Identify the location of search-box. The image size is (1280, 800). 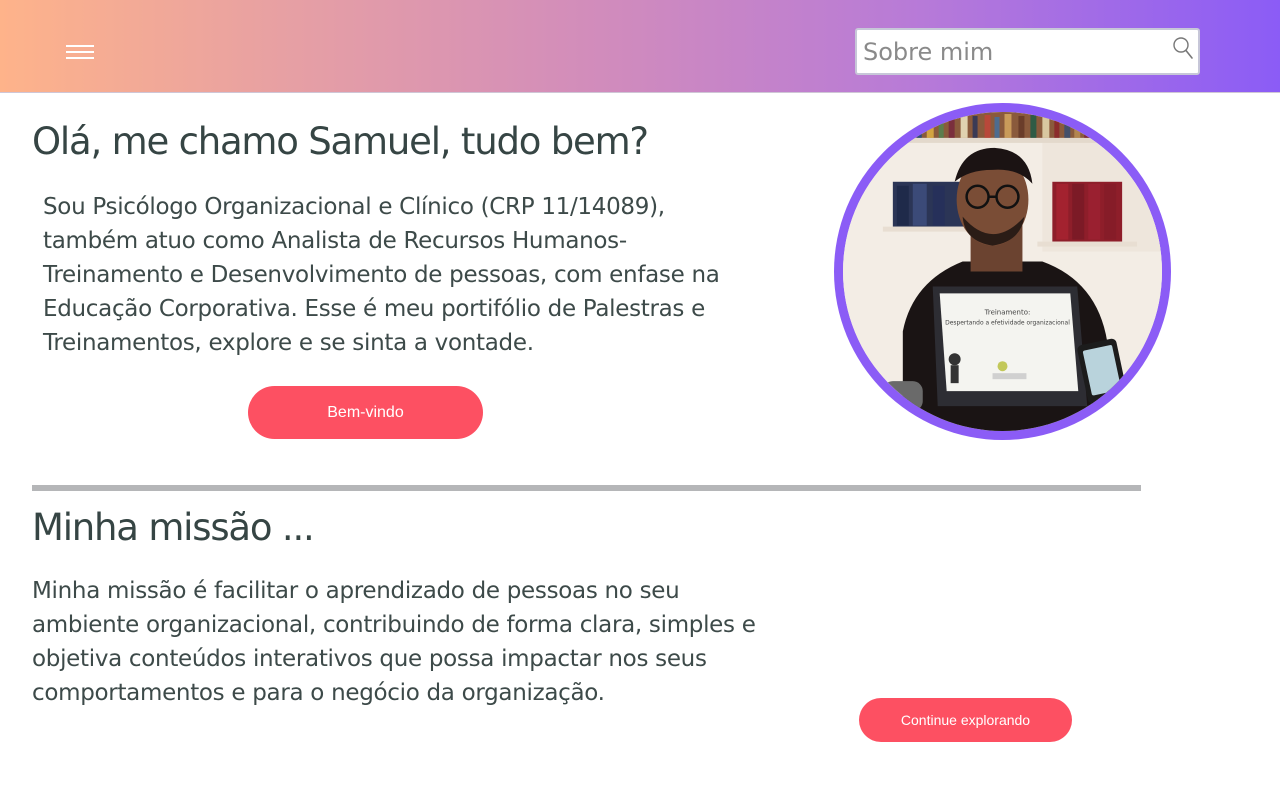
(1027, 51).